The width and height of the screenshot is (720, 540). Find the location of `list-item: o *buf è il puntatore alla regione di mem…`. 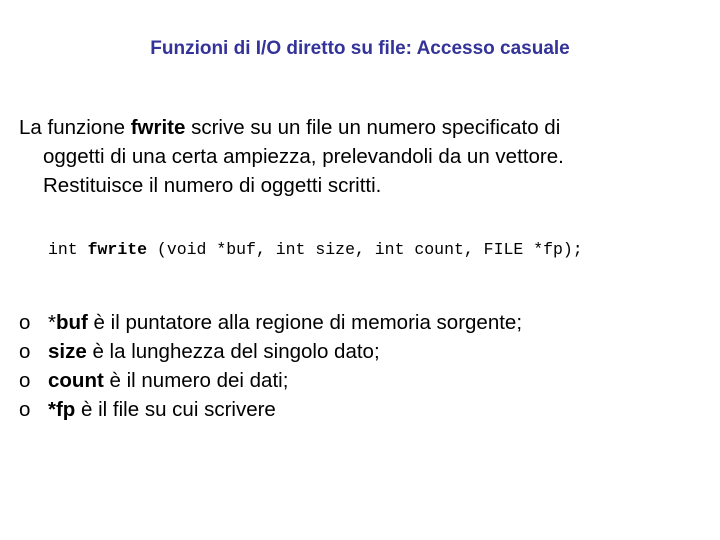

list-item: o *buf è il puntatore alla regione di mem… is located at coordinates (270, 322).